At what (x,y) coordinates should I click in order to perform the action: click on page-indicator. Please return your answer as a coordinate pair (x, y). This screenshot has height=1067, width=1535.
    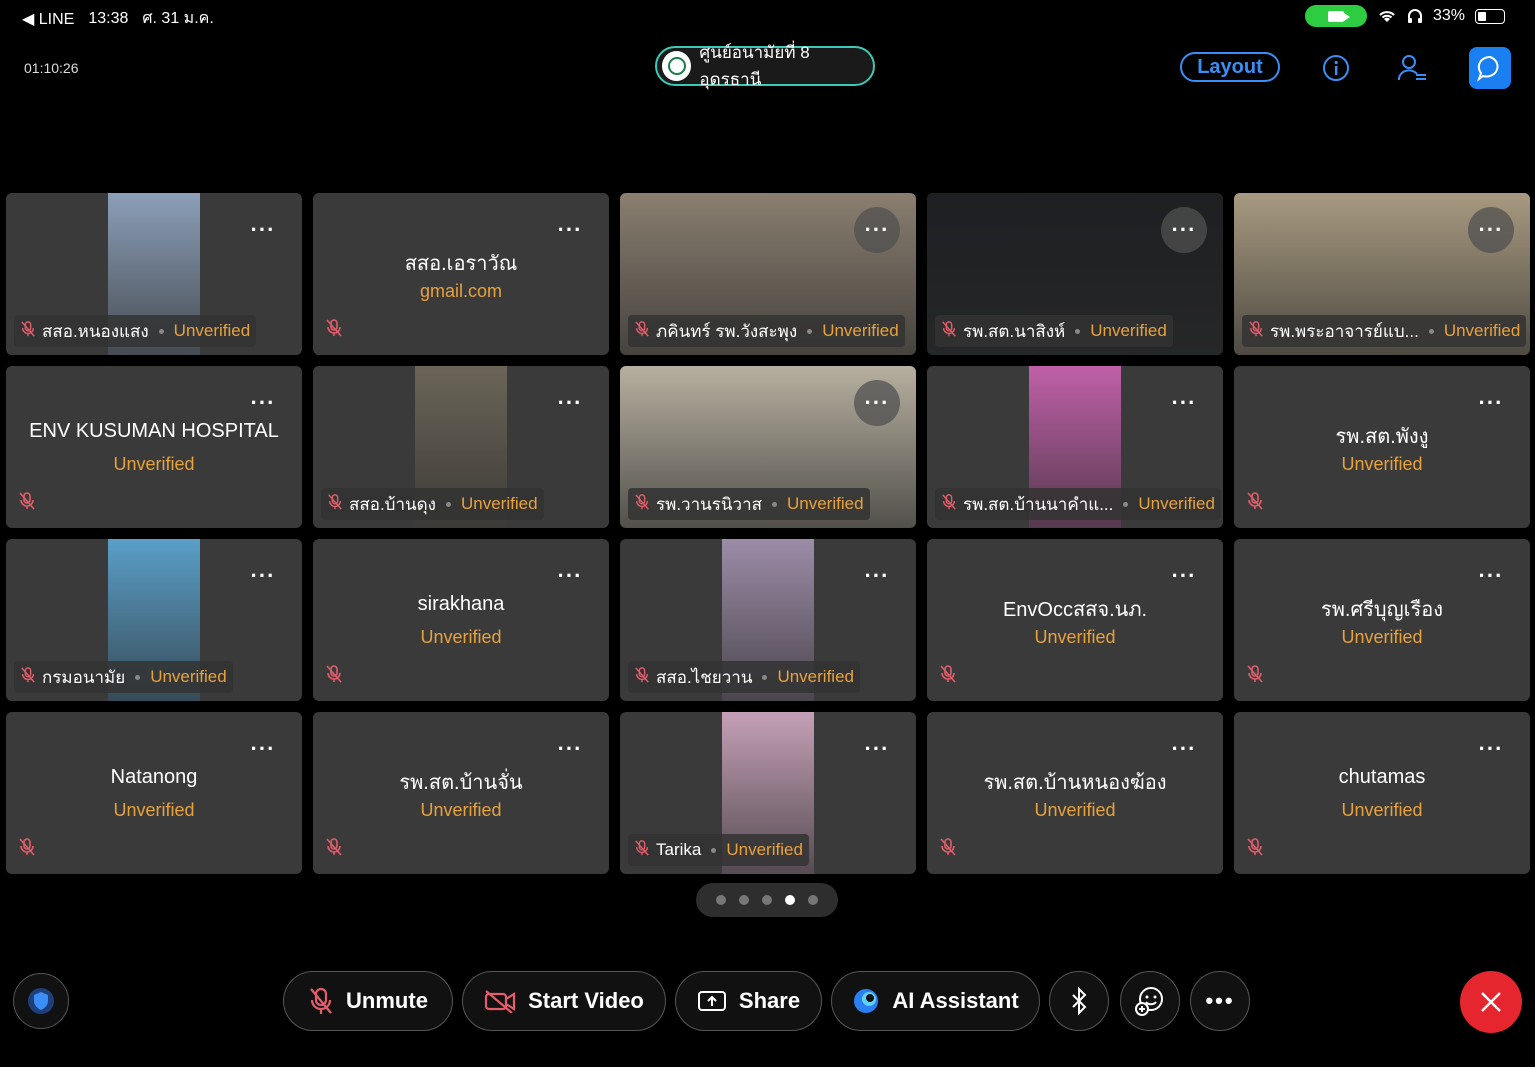
    Looking at the image, I should click on (767, 900).